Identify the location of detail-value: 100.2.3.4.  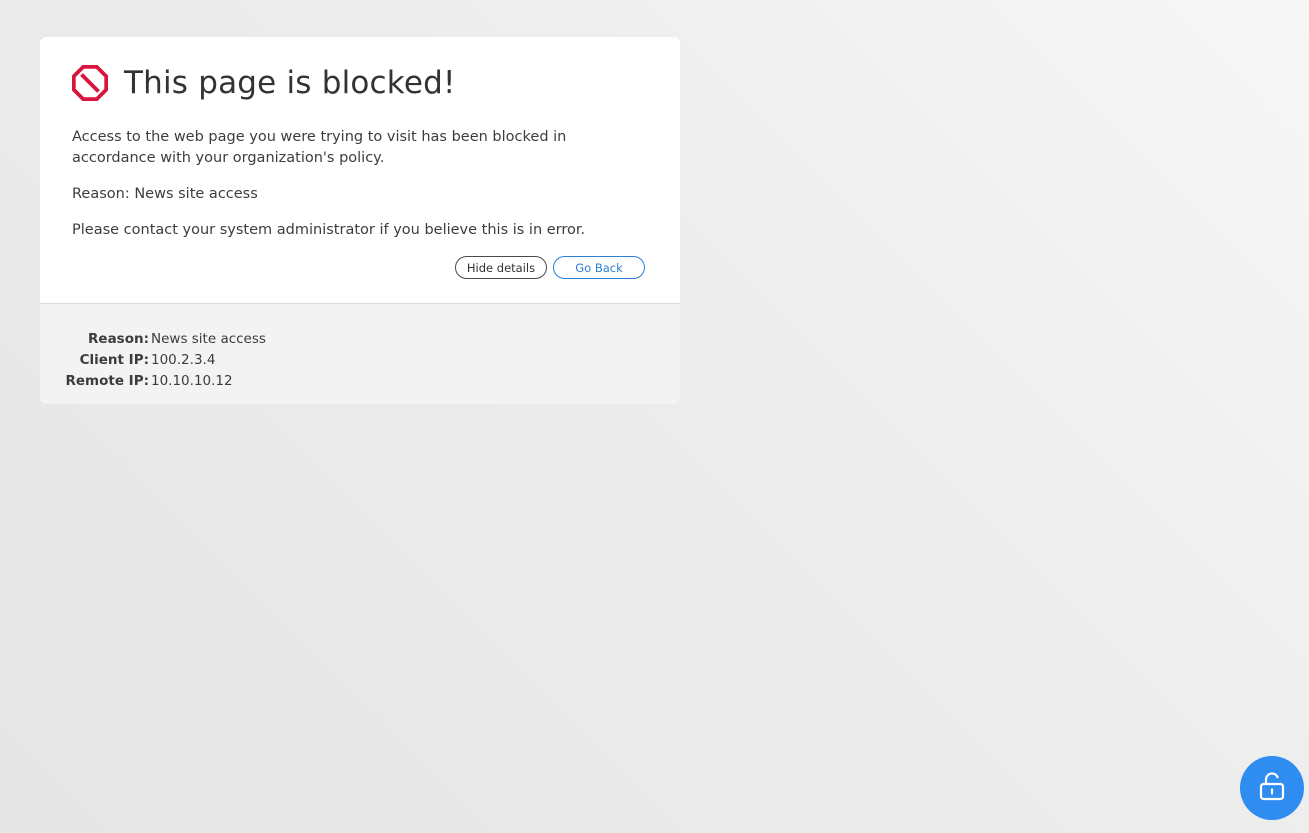
(183, 360).